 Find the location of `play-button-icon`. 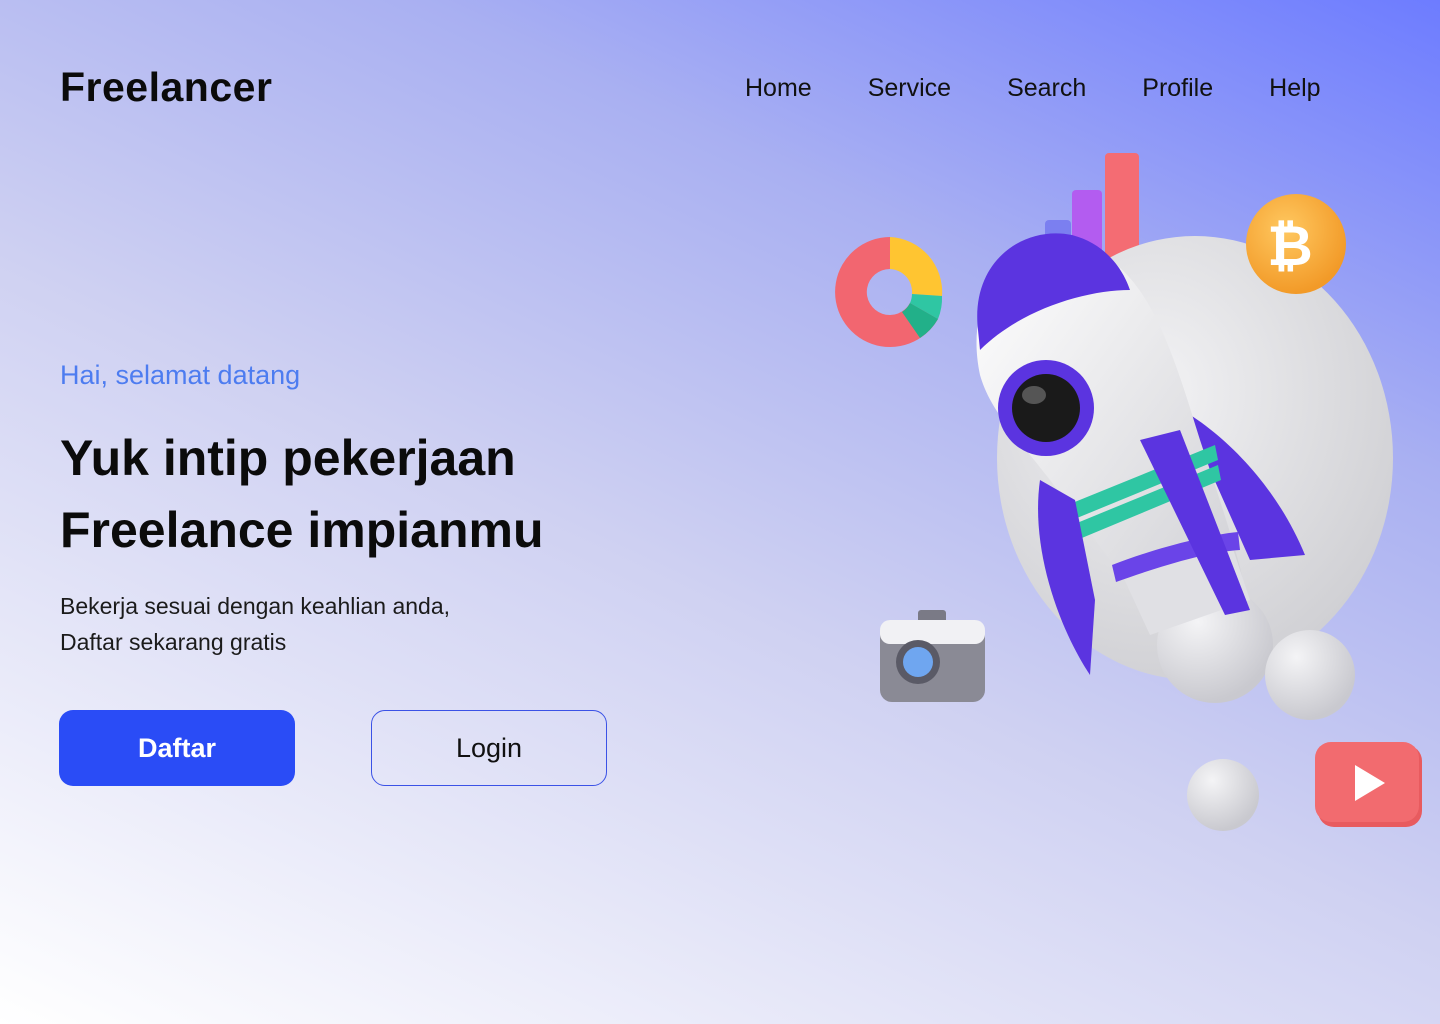

play-button-icon is located at coordinates (1368, 784).